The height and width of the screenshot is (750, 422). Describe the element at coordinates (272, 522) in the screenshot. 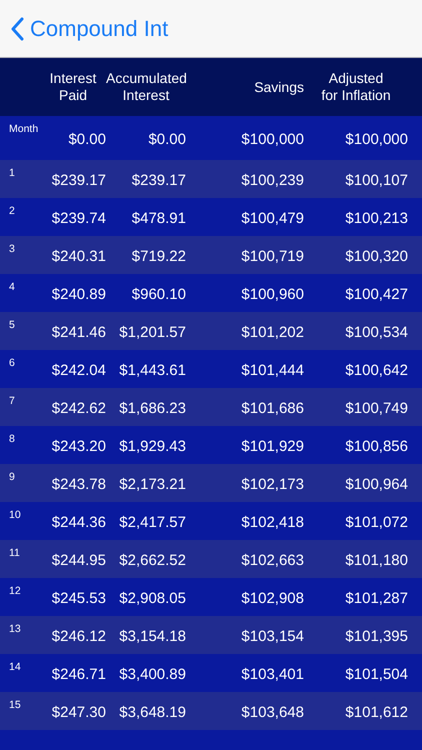

I see `table-cell-text: $102,418` at that location.